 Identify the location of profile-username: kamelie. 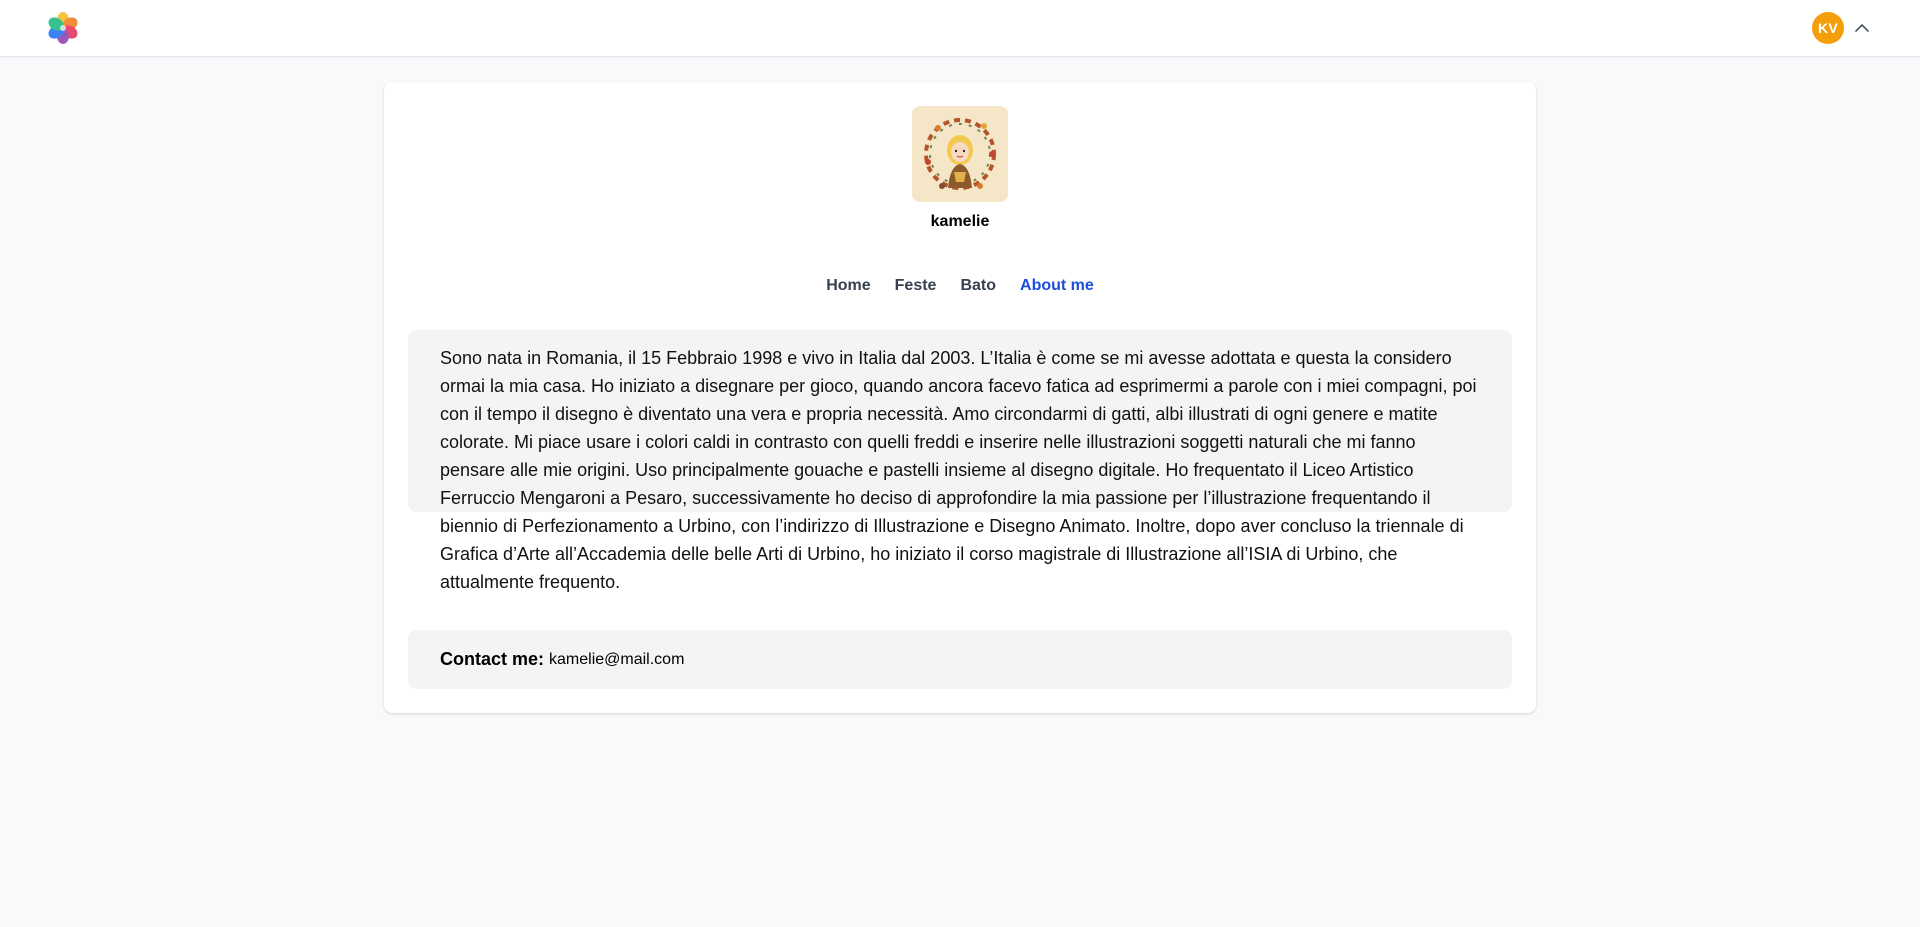
(960, 221).